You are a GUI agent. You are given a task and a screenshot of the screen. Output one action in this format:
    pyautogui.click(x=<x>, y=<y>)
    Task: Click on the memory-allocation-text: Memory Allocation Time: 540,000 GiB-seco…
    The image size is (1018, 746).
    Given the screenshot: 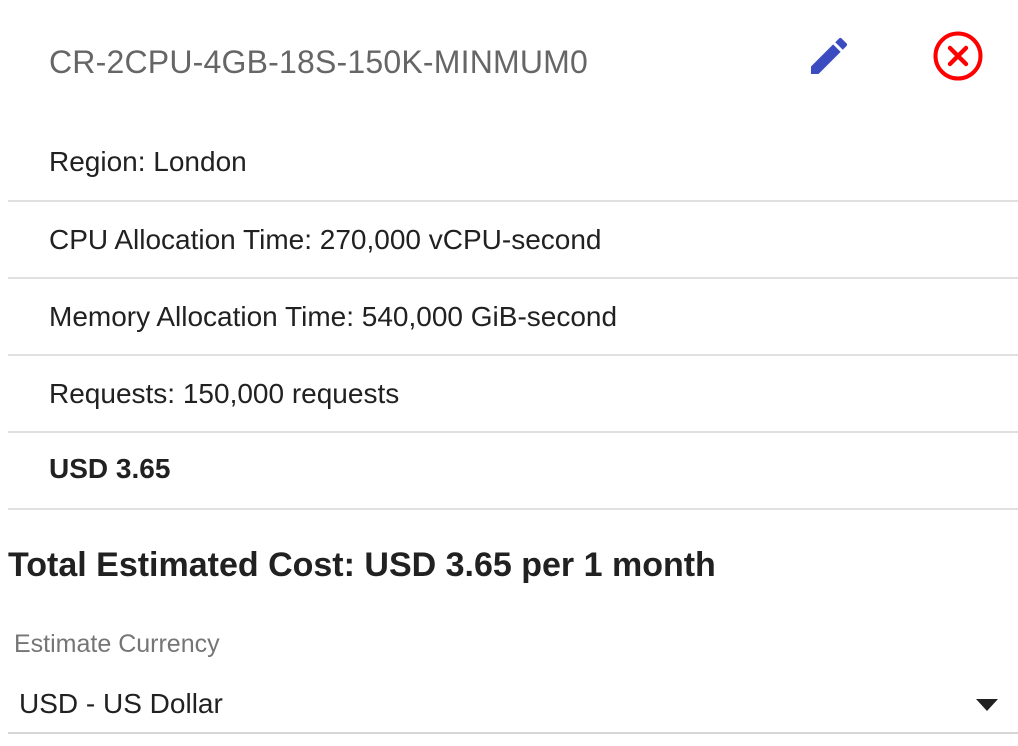 What is the action you would take?
    pyautogui.click(x=333, y=316)
    